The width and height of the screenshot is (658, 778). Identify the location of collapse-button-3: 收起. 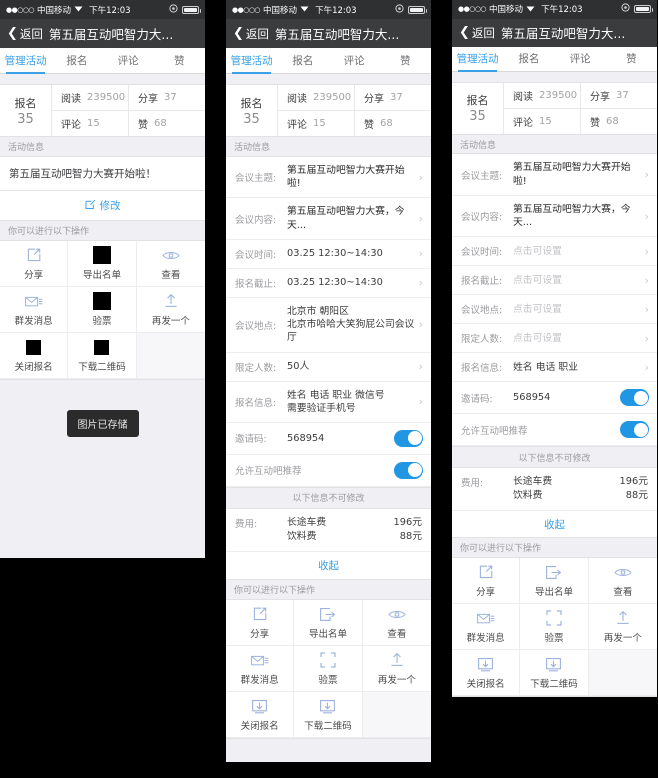
(554, 525).